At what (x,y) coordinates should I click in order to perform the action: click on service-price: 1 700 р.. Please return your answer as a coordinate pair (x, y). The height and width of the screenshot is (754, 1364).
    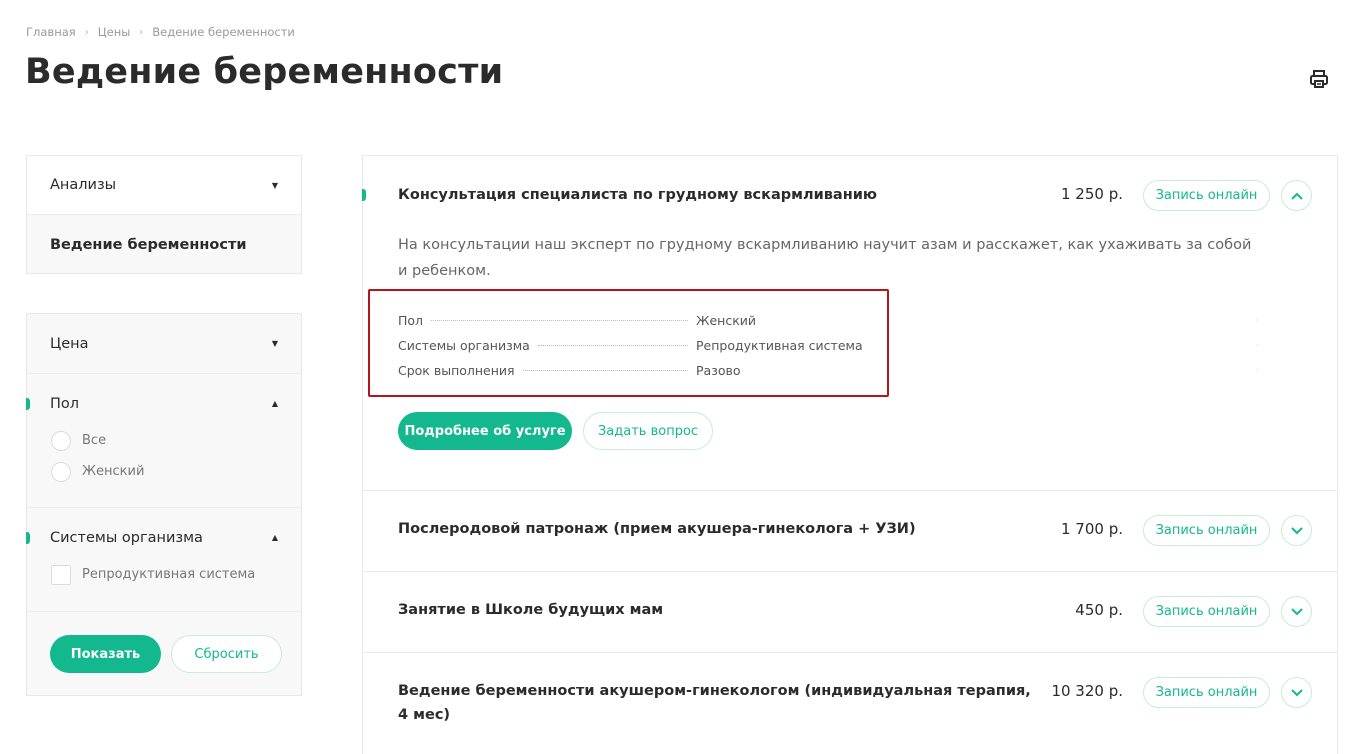
    Looking at the image, I should click on (1092, 529).